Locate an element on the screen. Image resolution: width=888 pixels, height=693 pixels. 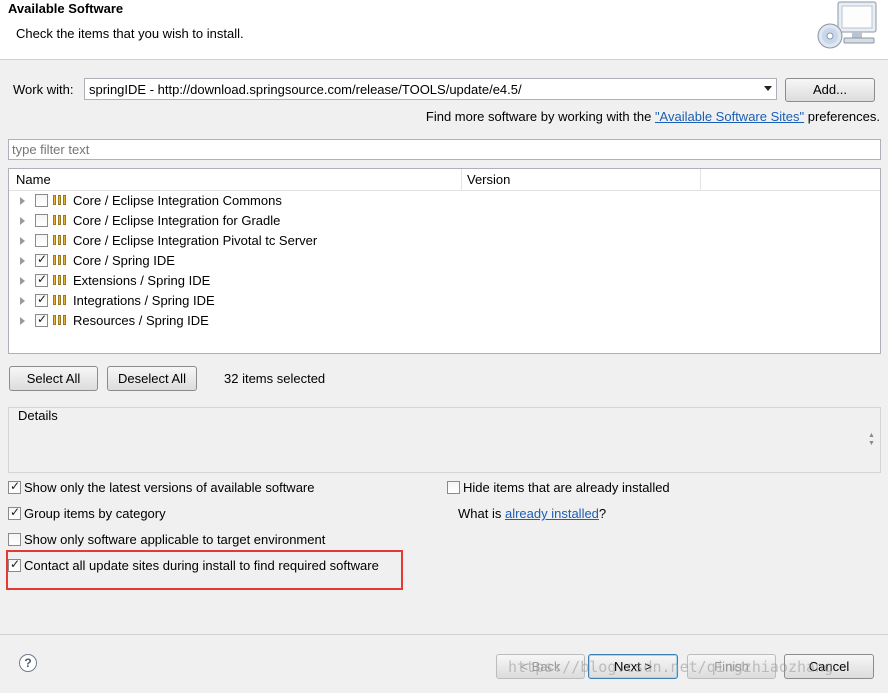
filter-input is located at coordinates (444, 149).